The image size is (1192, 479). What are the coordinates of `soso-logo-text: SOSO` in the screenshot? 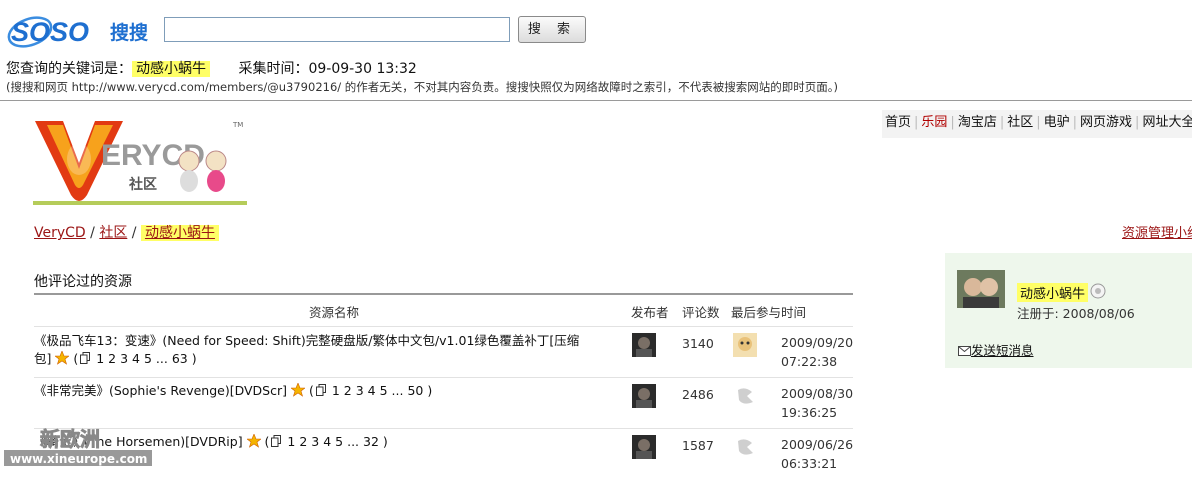 It's located at (50, 32).